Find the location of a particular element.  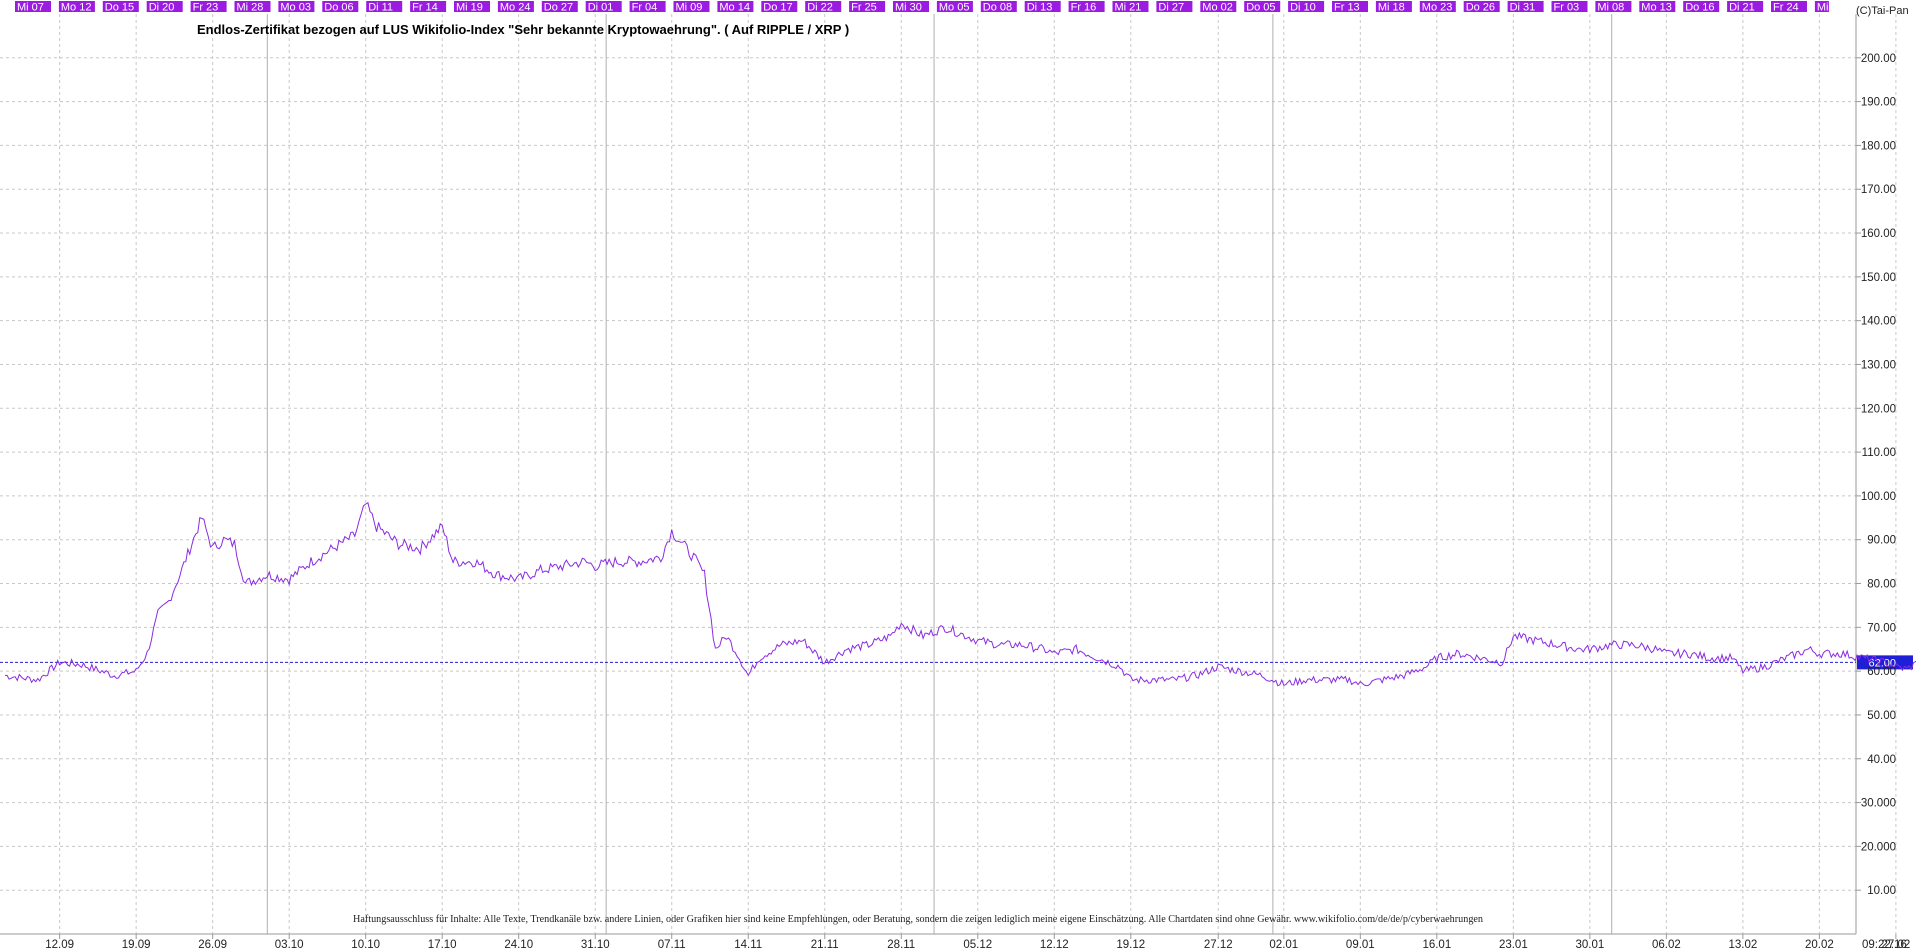

top-day-label: Mo 02 is located at coordinates (1217, 8).